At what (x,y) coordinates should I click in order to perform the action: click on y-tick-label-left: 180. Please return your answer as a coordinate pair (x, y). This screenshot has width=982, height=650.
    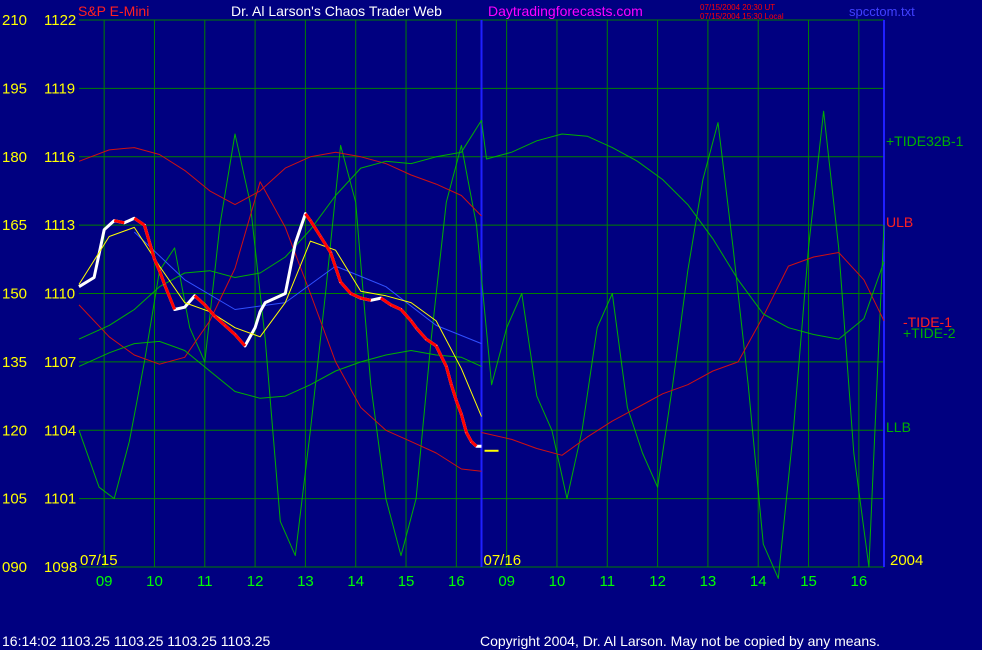
    Looking at the image, I should click on (14, 157).